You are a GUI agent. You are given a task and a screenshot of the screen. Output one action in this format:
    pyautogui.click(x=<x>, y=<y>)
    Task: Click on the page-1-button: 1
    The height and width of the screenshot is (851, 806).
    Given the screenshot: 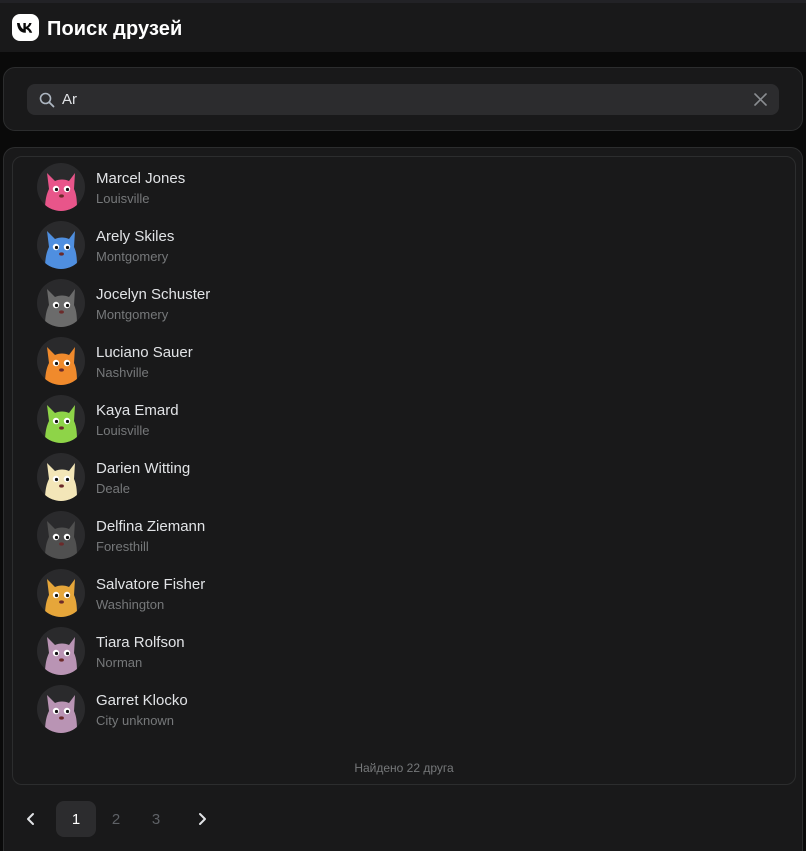 What is the action you would take?
    pyautogui.click(x=76, y=819)
    